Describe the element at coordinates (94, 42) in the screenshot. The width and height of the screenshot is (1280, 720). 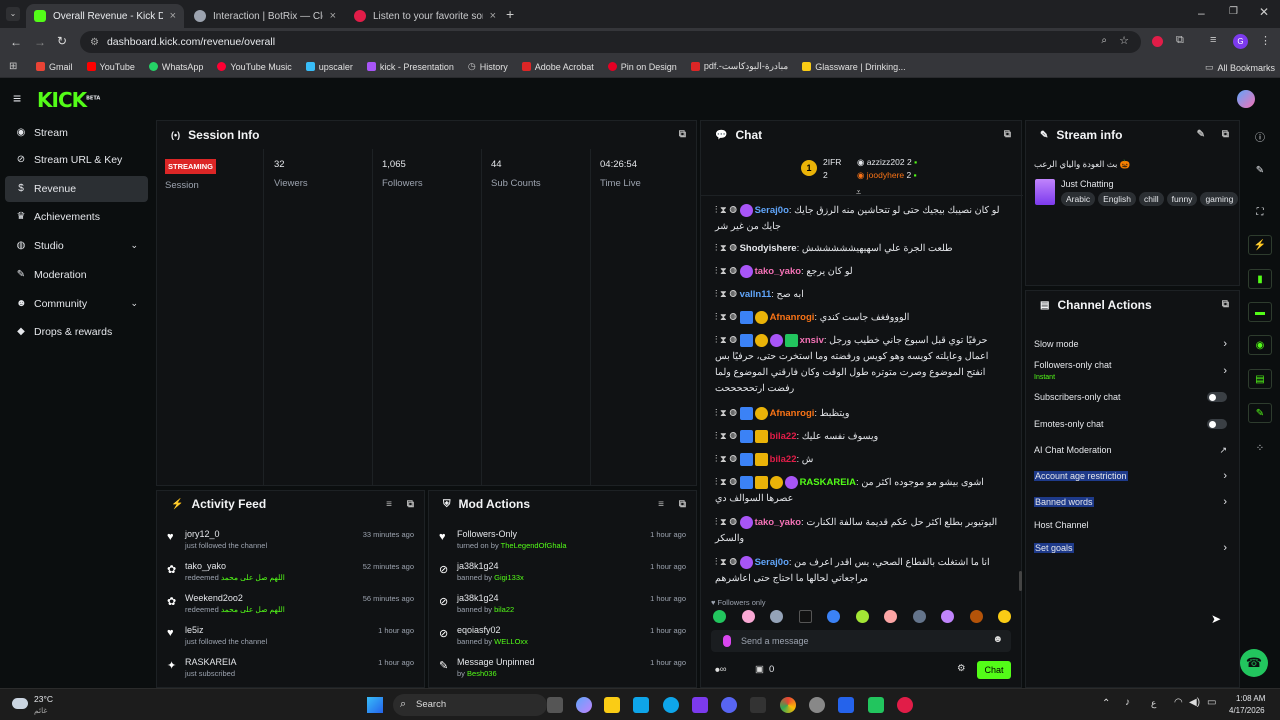
I see `site-info-icon: ⚙` at that location.